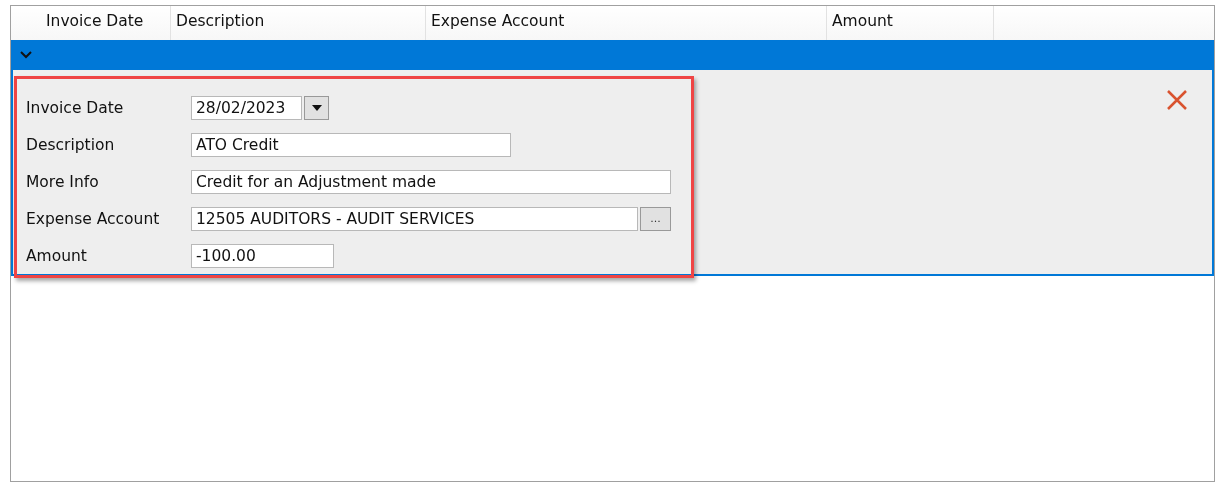 This screenshot has width=1223, height=485. Describe the element at coordinates (63, 181) in the screenshot. I see `field-label: More Info` at that location.